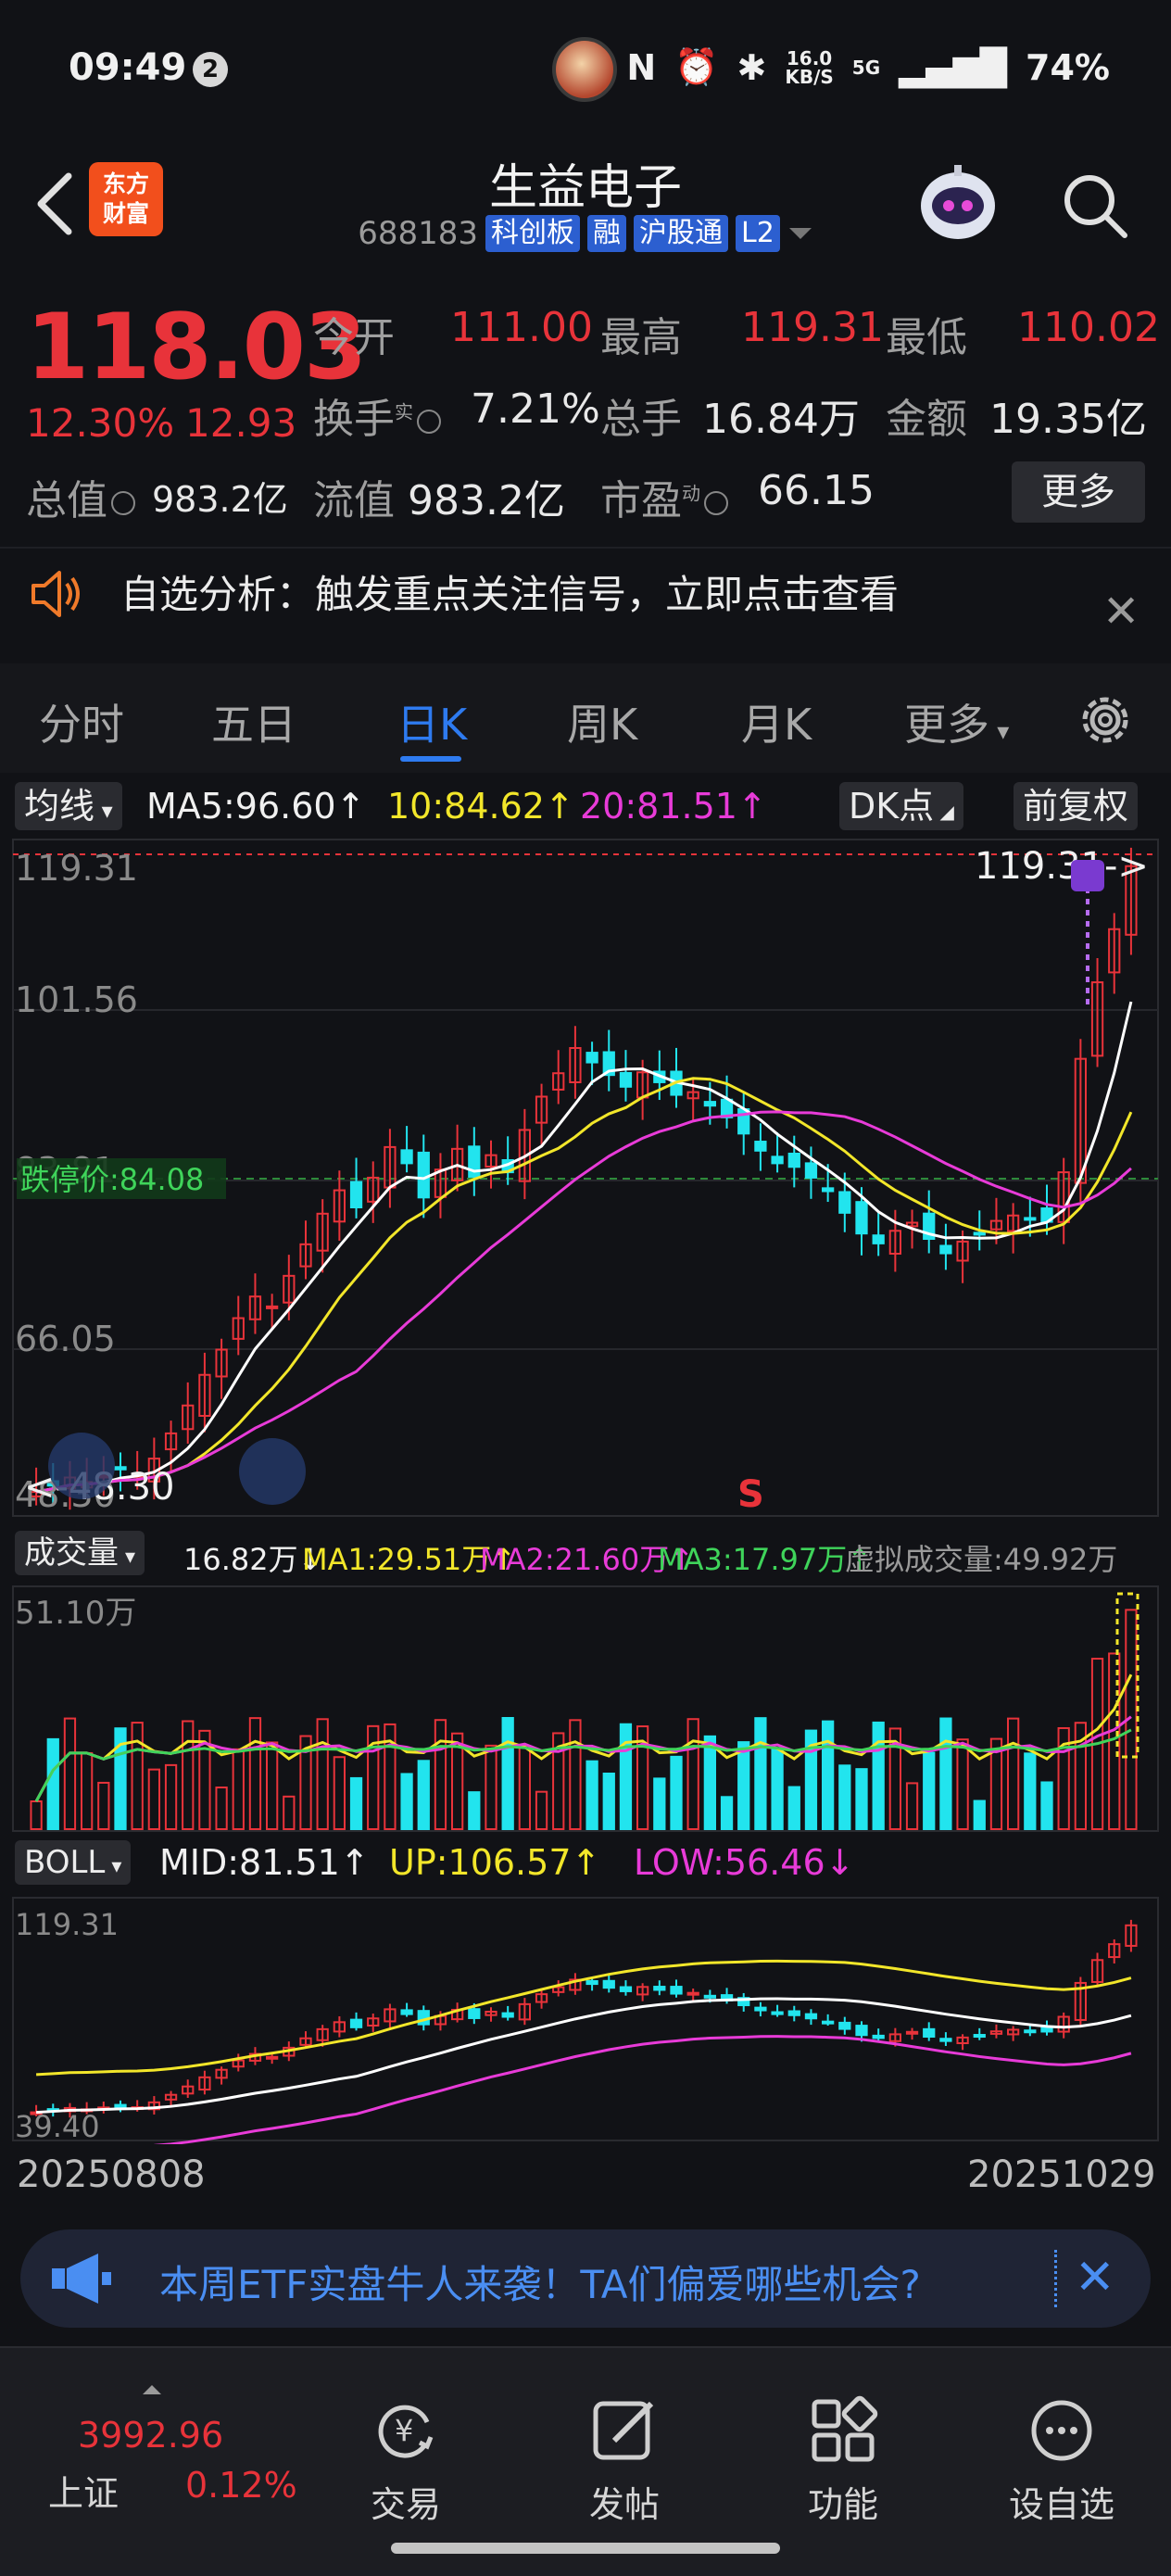  What do you see at coordinates (241, 423) in the screenshot?
I see `change-amount: 12.93` at bounding box center [241, 423].